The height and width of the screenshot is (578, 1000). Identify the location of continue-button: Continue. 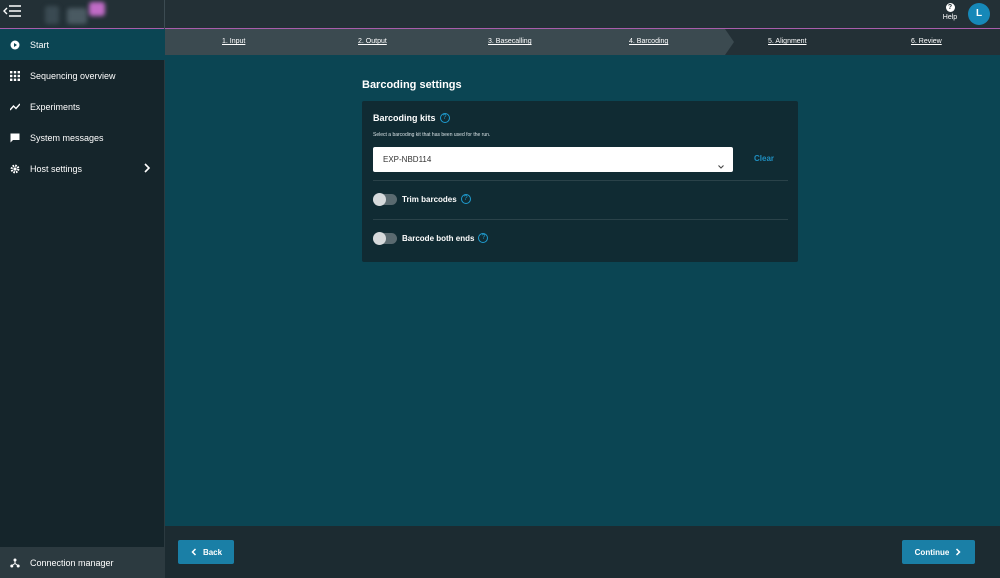
(938, 552).